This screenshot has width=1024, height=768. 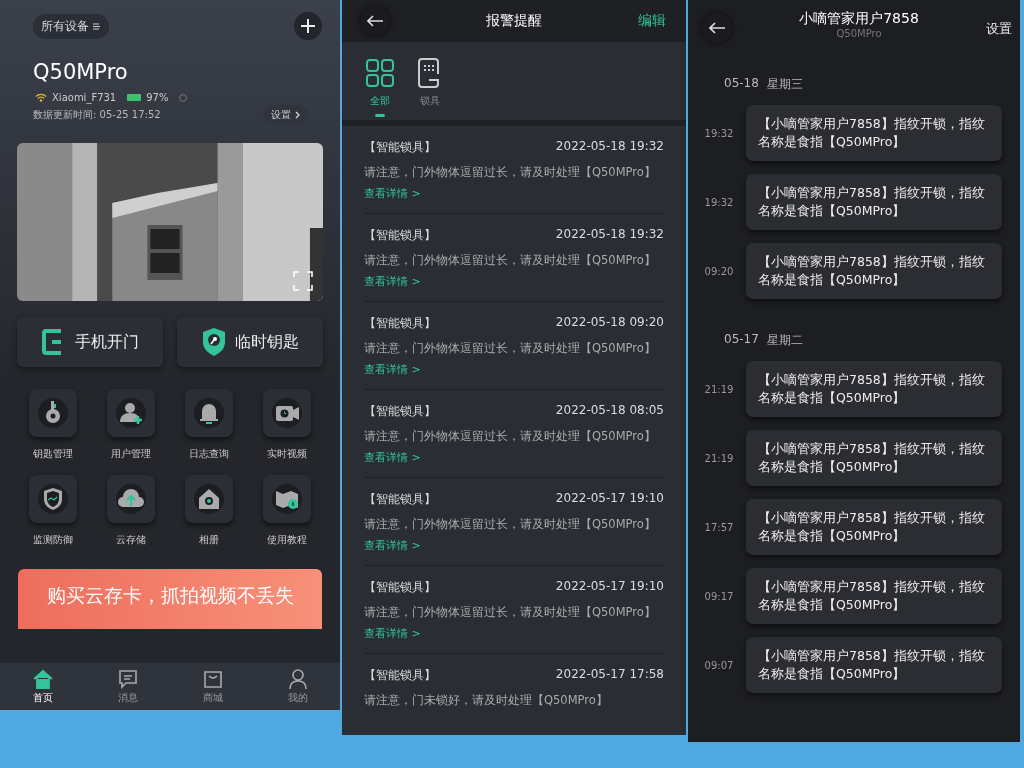 I want to click on fullscreen-icon, so click(x=303, y=281).